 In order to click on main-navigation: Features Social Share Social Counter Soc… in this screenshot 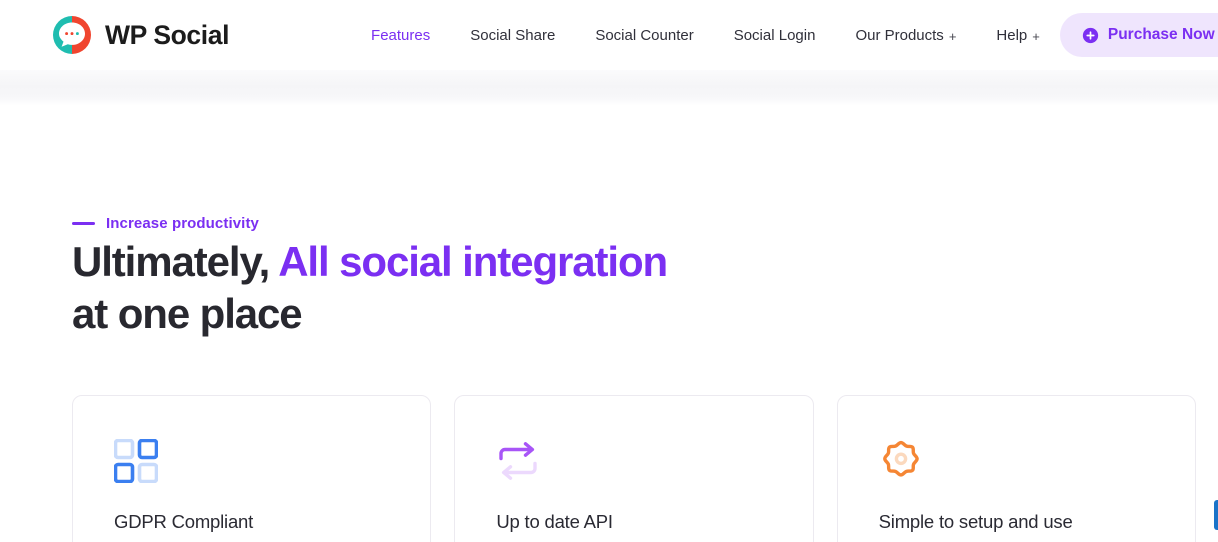, I will do `click(705, 35)`.